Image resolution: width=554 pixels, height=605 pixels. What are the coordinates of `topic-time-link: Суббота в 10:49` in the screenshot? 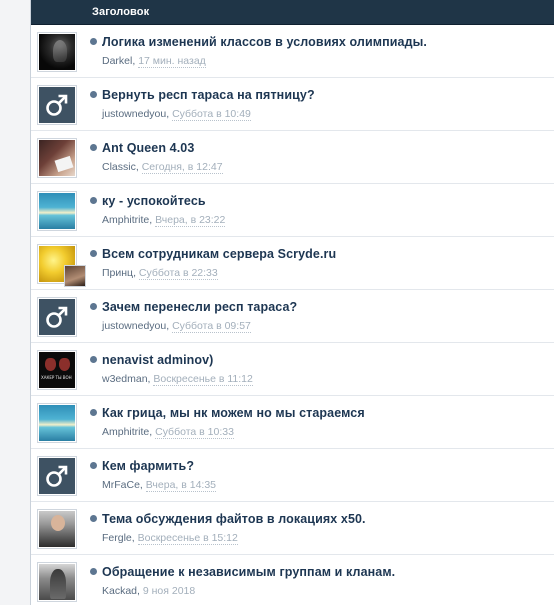 It's located at (211, 114).